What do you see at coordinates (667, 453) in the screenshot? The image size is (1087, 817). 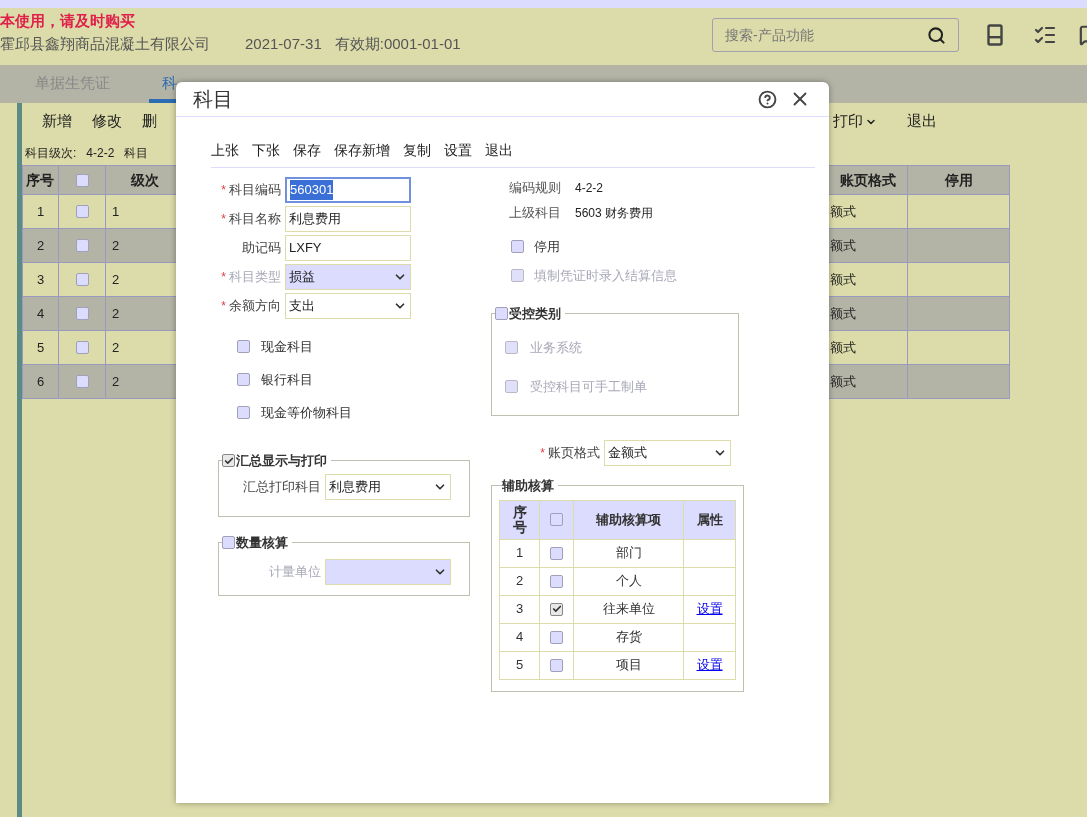 I see `dropdown-field: 金额式` at bounding box center [667, 453].